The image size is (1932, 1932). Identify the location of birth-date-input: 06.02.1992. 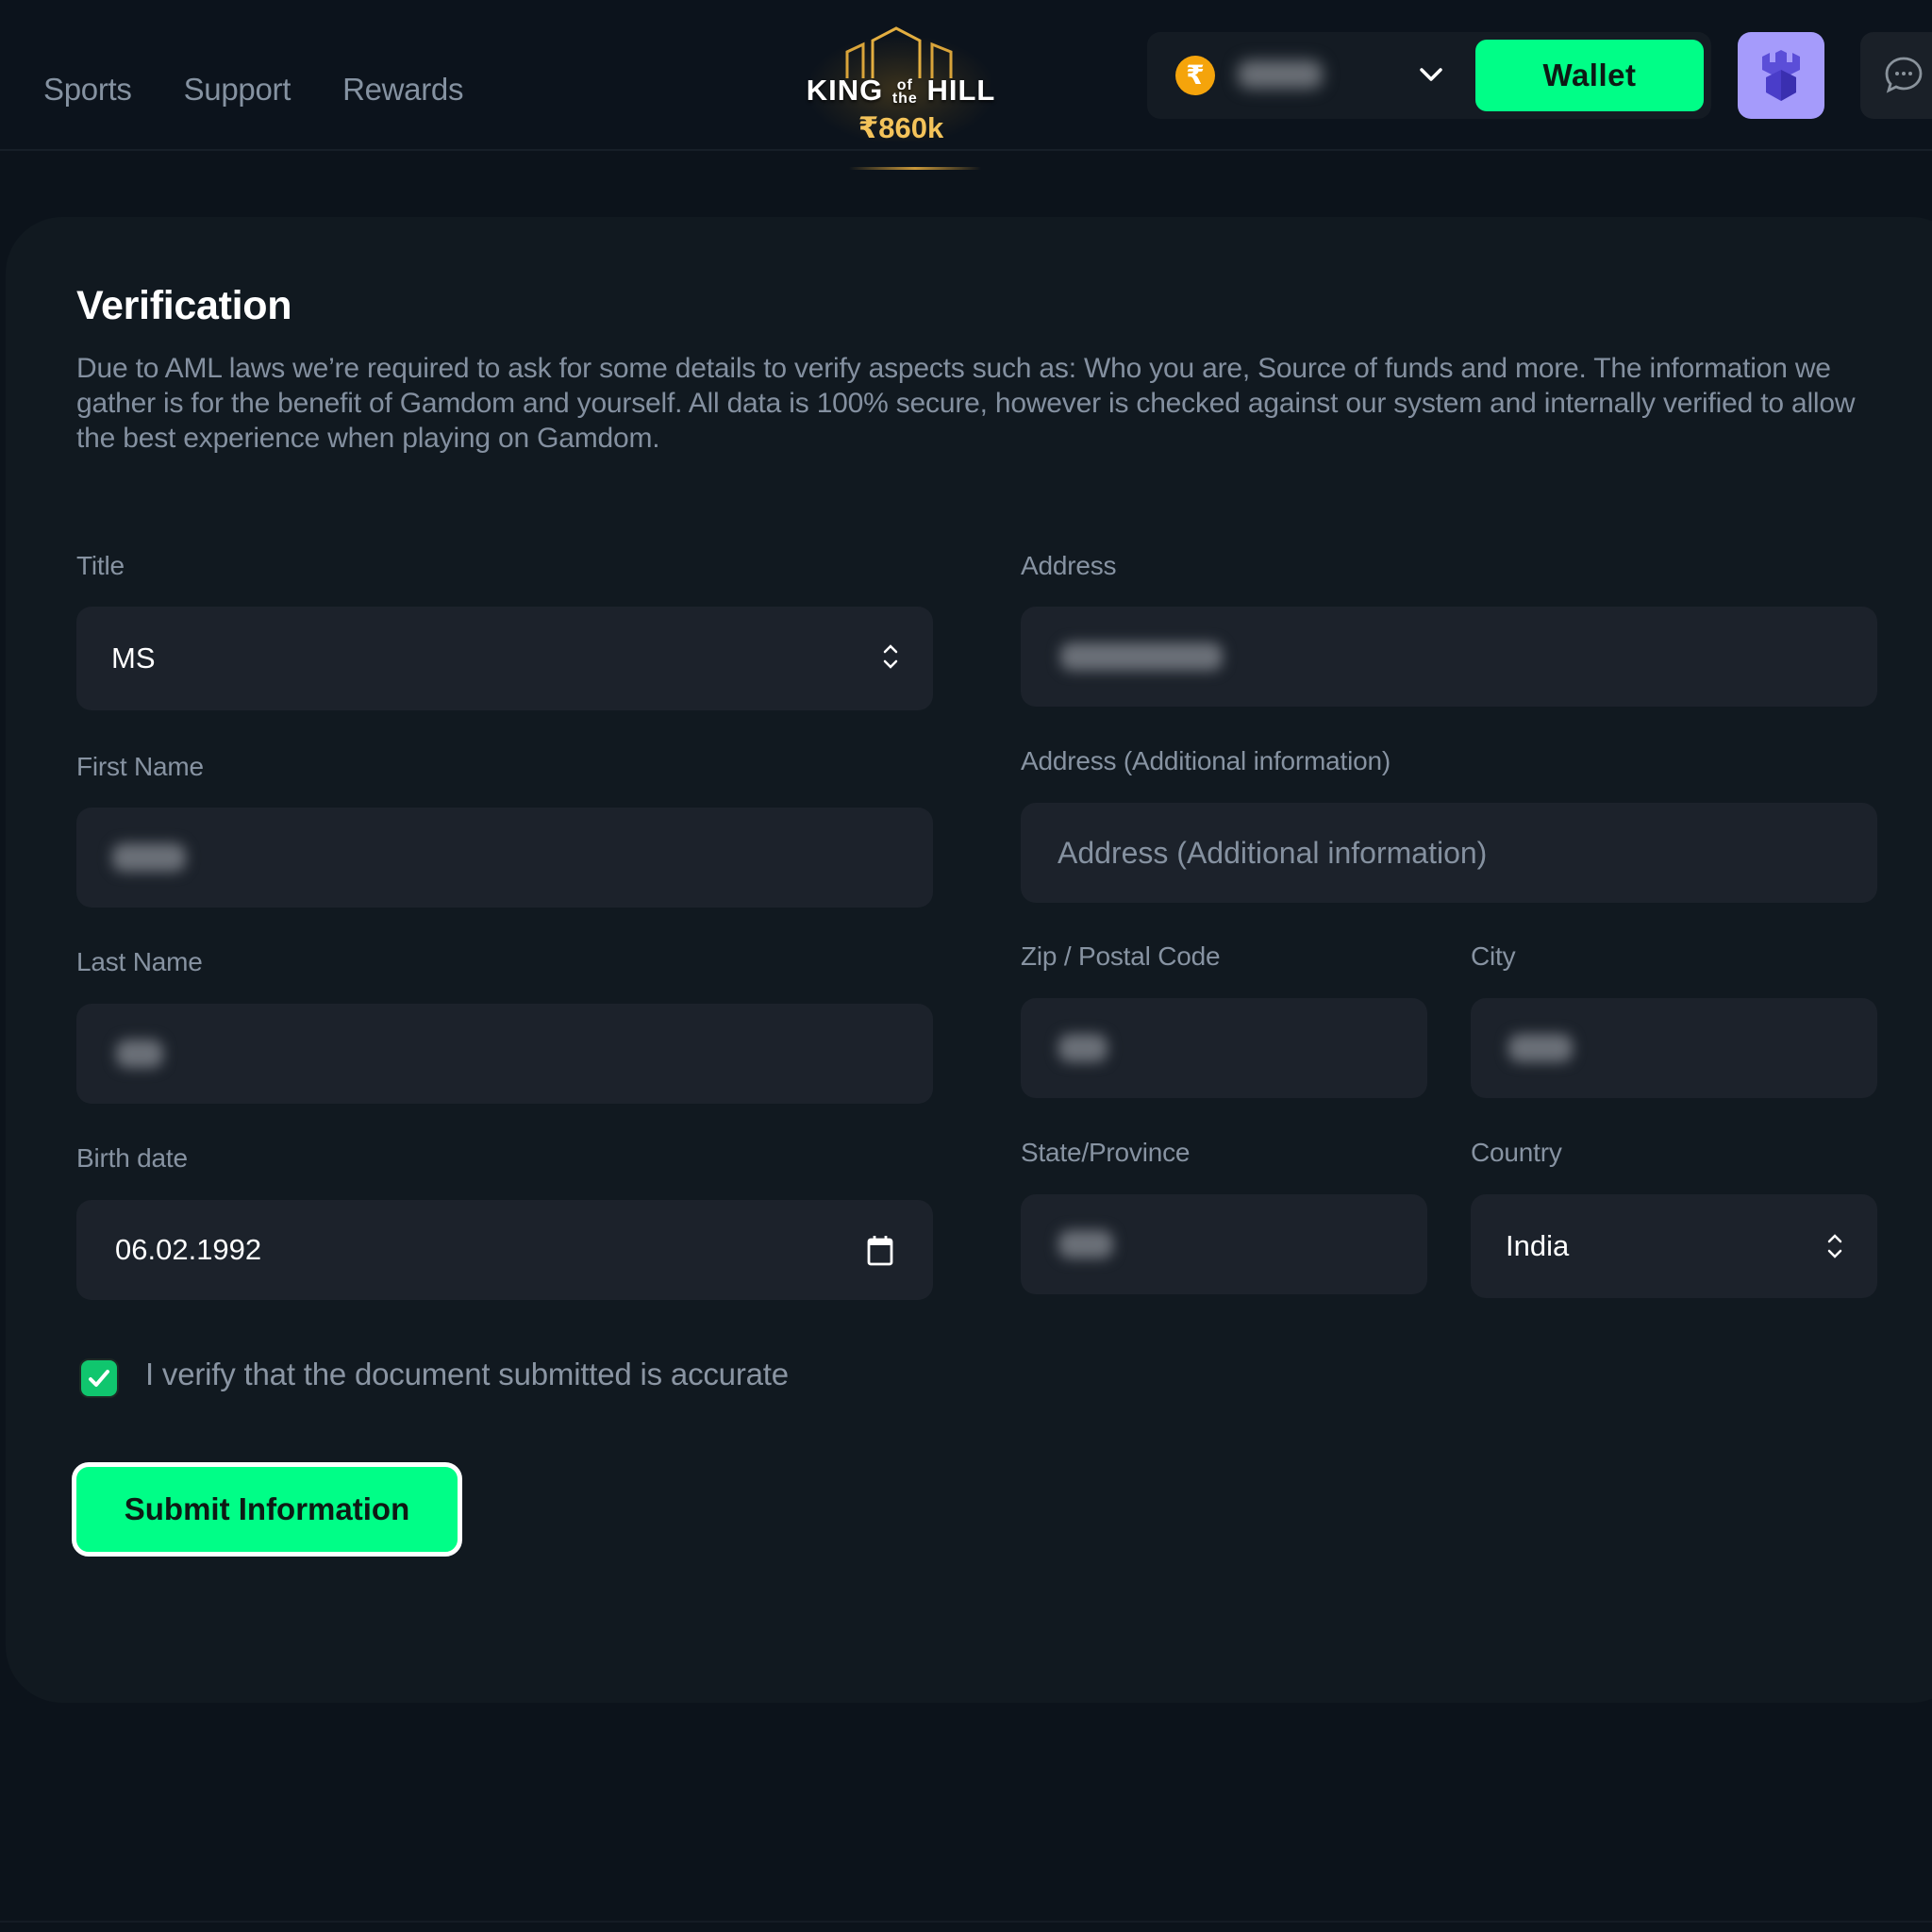
(505, 1250).